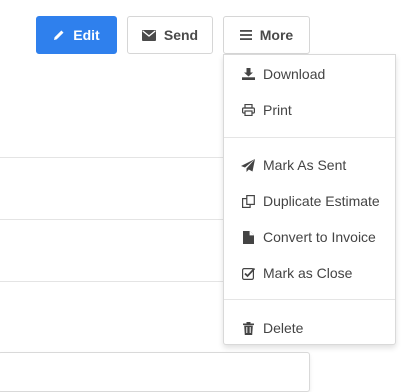 The image size is (407, 392). I want to click on send-button: Send, so click(170, 35).